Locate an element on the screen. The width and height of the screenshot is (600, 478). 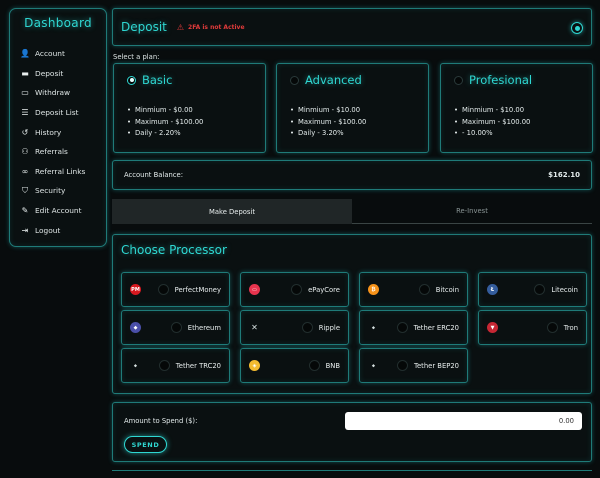
sidebar-item-edit-account: ✎ Edit Account is located at coordinates (58, 211).